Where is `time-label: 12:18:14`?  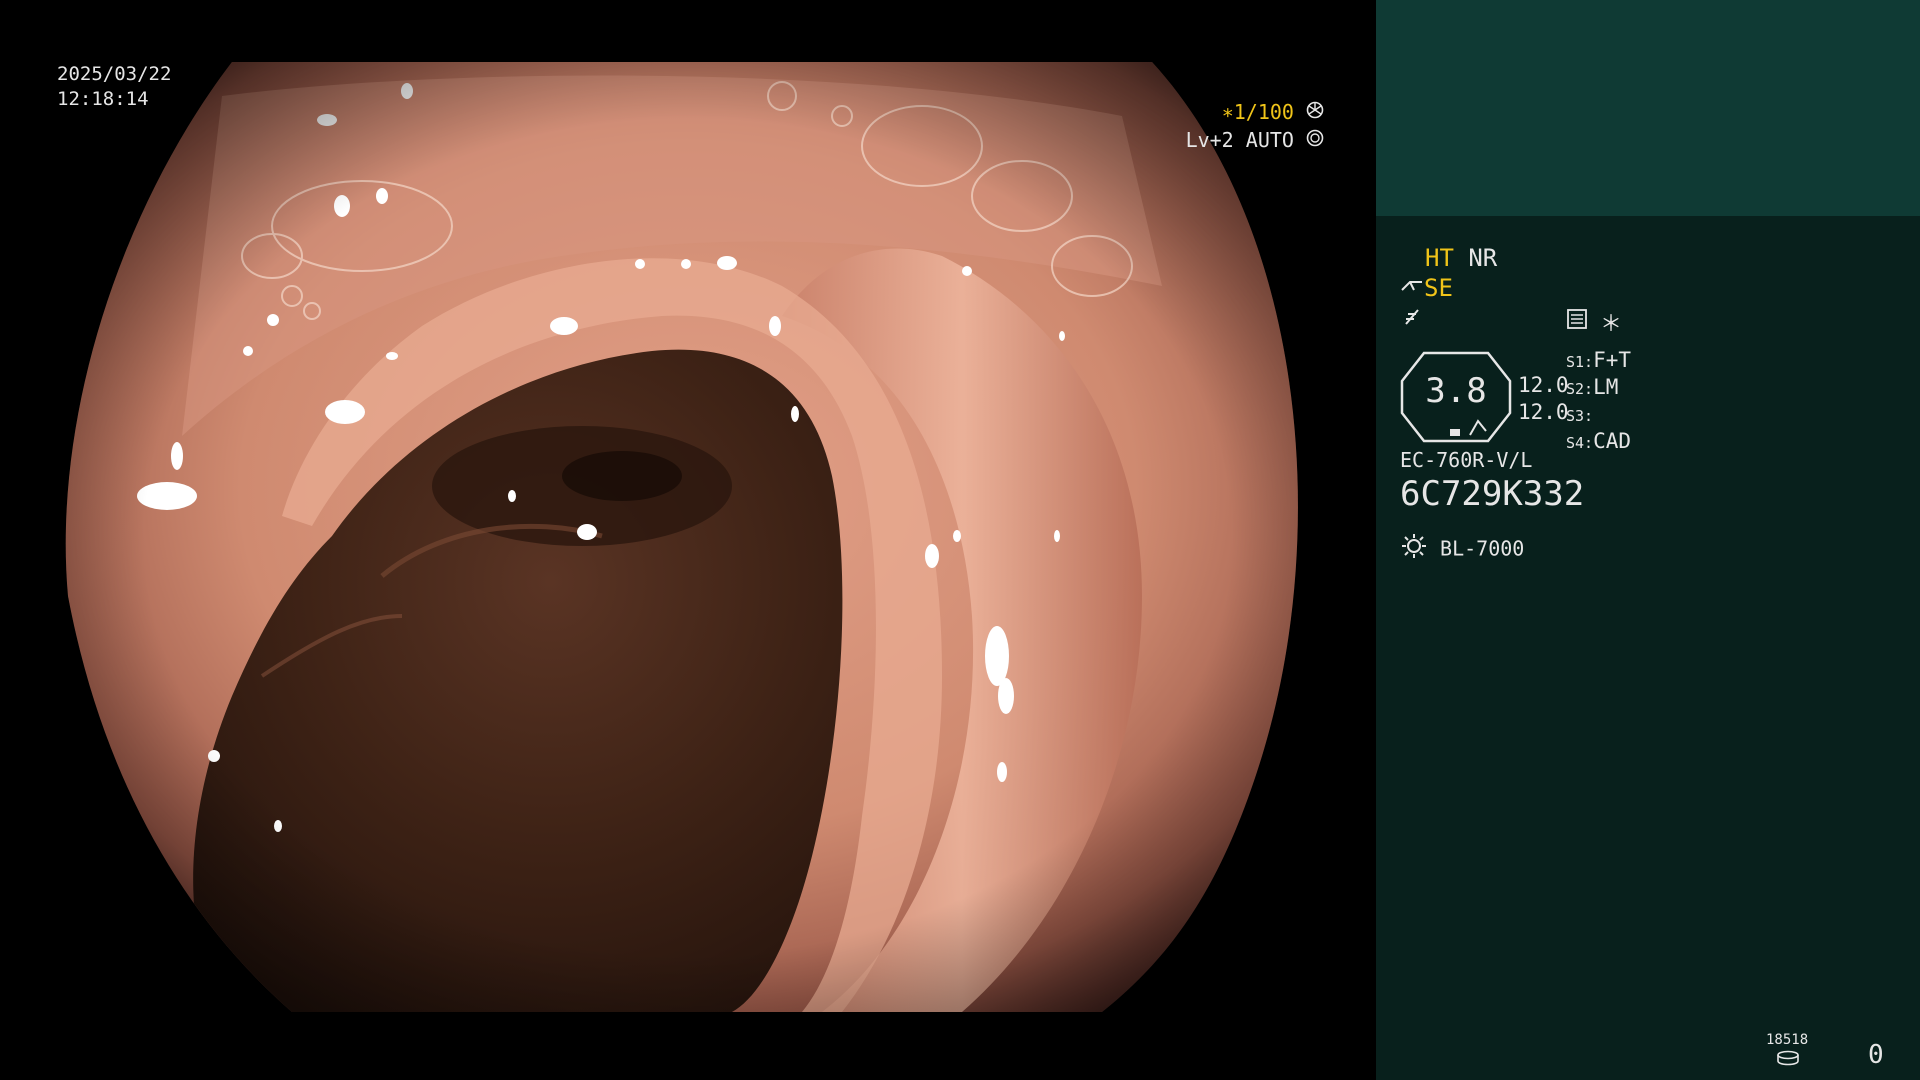
time-label: 12:18:14 is located at coordinates (103, 99).